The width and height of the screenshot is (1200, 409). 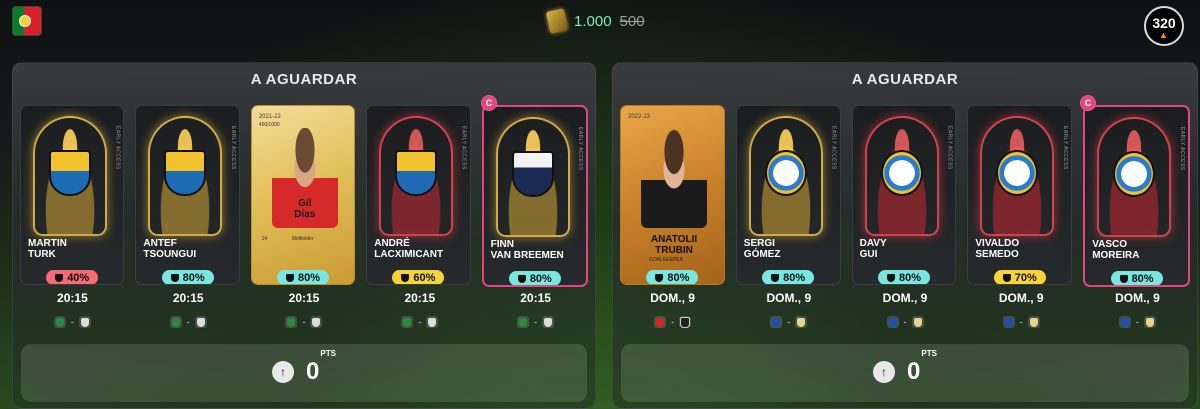 I want to click on coin-icon, so click(x=557, y=21).